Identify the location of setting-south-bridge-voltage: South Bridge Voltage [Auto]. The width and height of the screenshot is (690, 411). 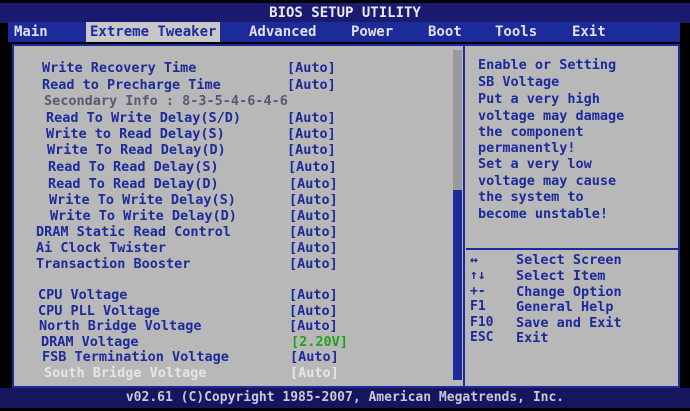
(191, 373).